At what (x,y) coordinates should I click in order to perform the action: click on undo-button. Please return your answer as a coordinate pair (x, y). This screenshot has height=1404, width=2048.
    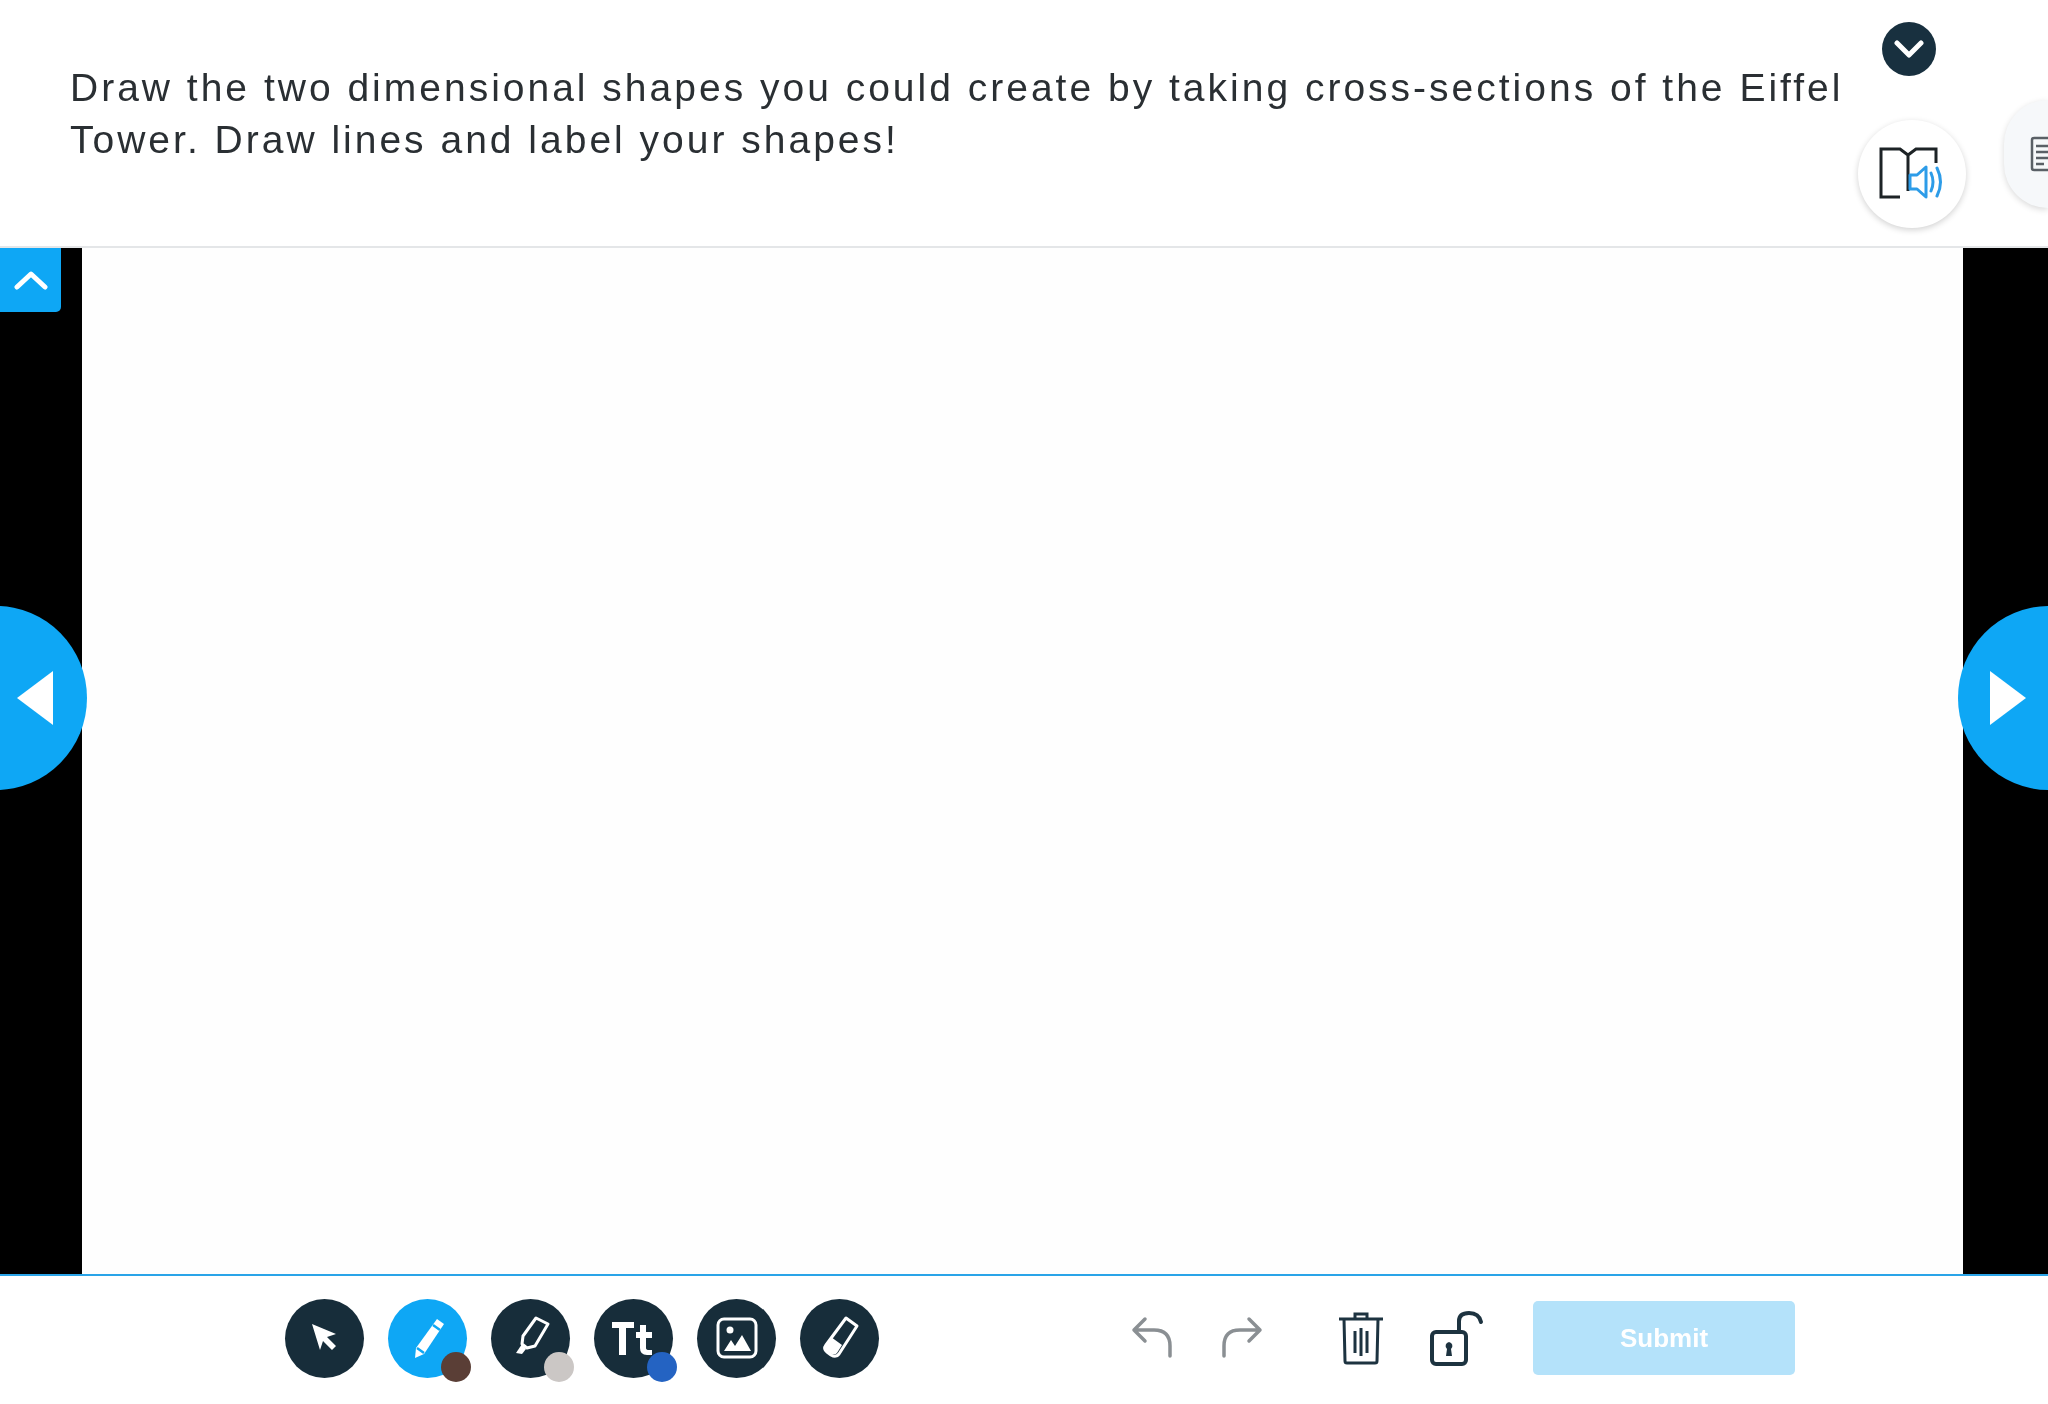
    Looking at the image, I should click on (1153, 1338).